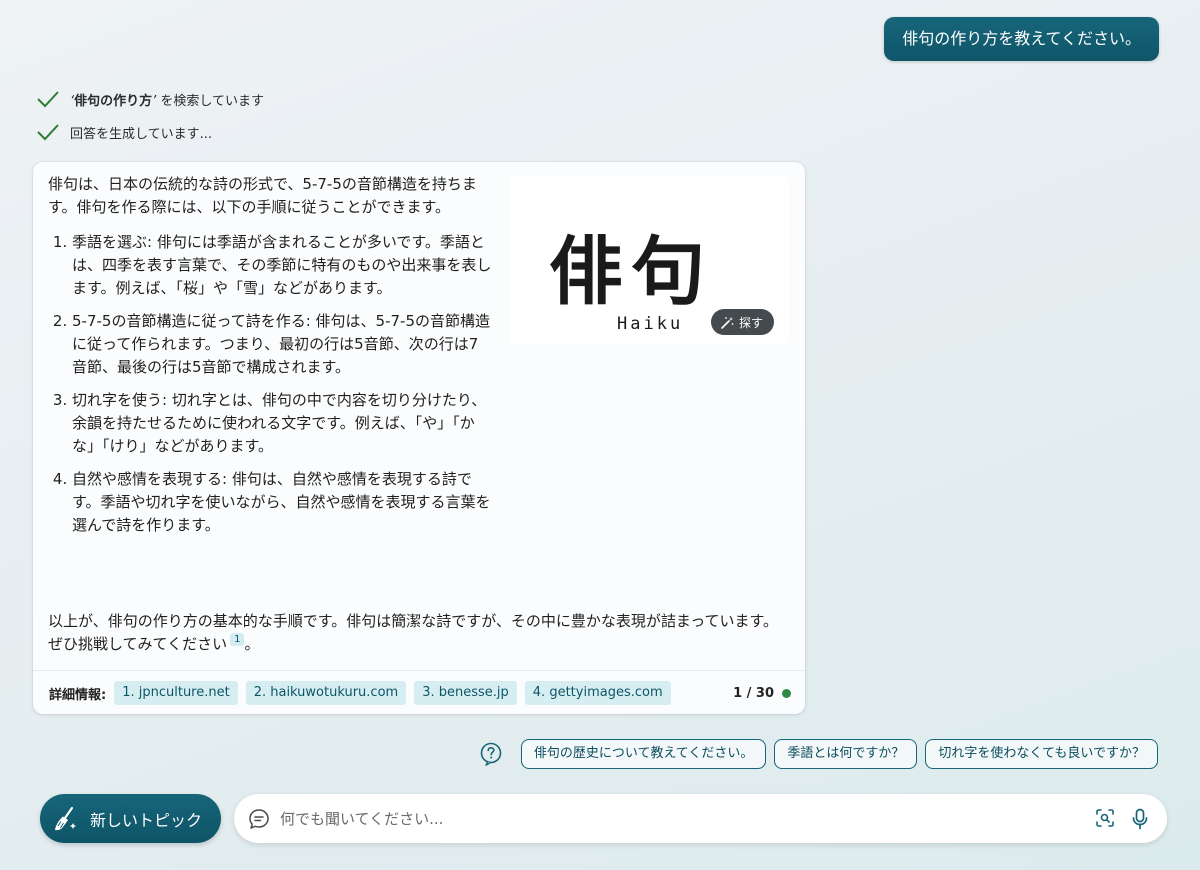  What do you see at coordinates (597, 693) in the screenshot?
I see `source-link: 4. gettyimages.com` at bounding box center [597, 693].